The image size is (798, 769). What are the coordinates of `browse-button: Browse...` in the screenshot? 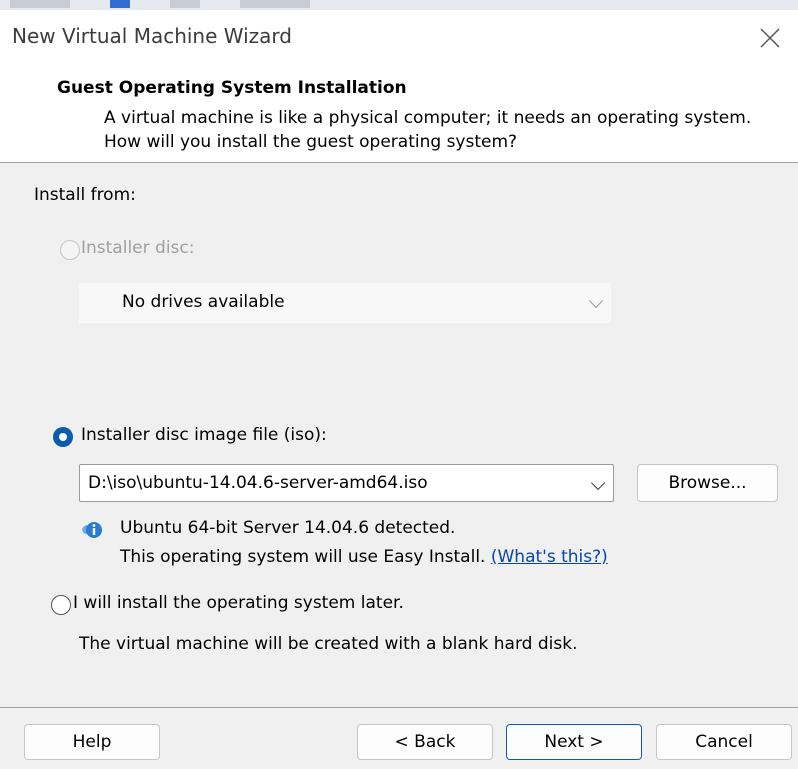 It's located at (707, 483).